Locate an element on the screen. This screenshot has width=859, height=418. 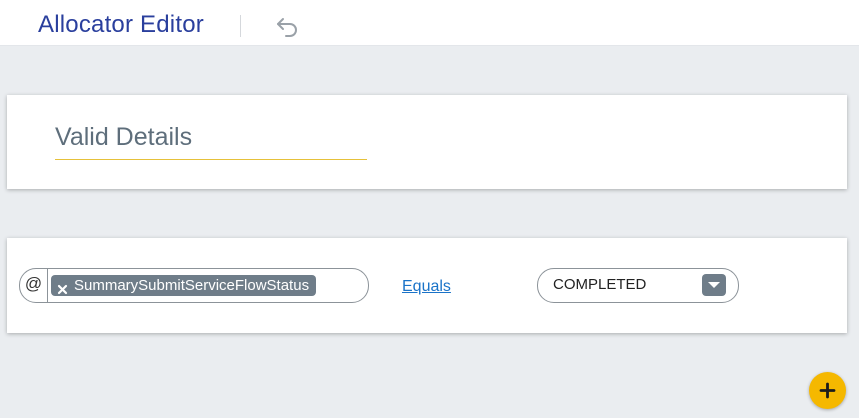
app-title: Allocator Editor is located at coordinates (121, 24).